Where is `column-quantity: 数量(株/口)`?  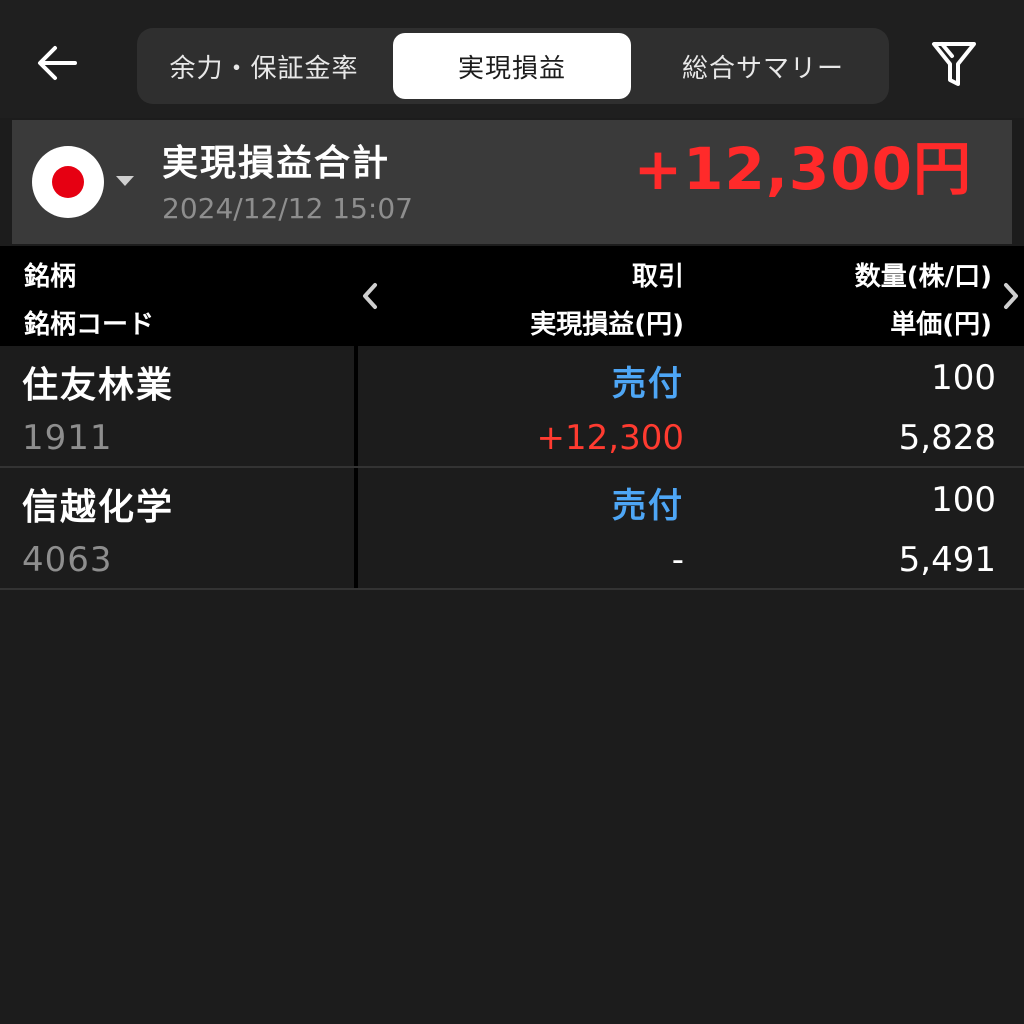 column-quantity: 数量(株/口) is located at coordinates (923, 277).